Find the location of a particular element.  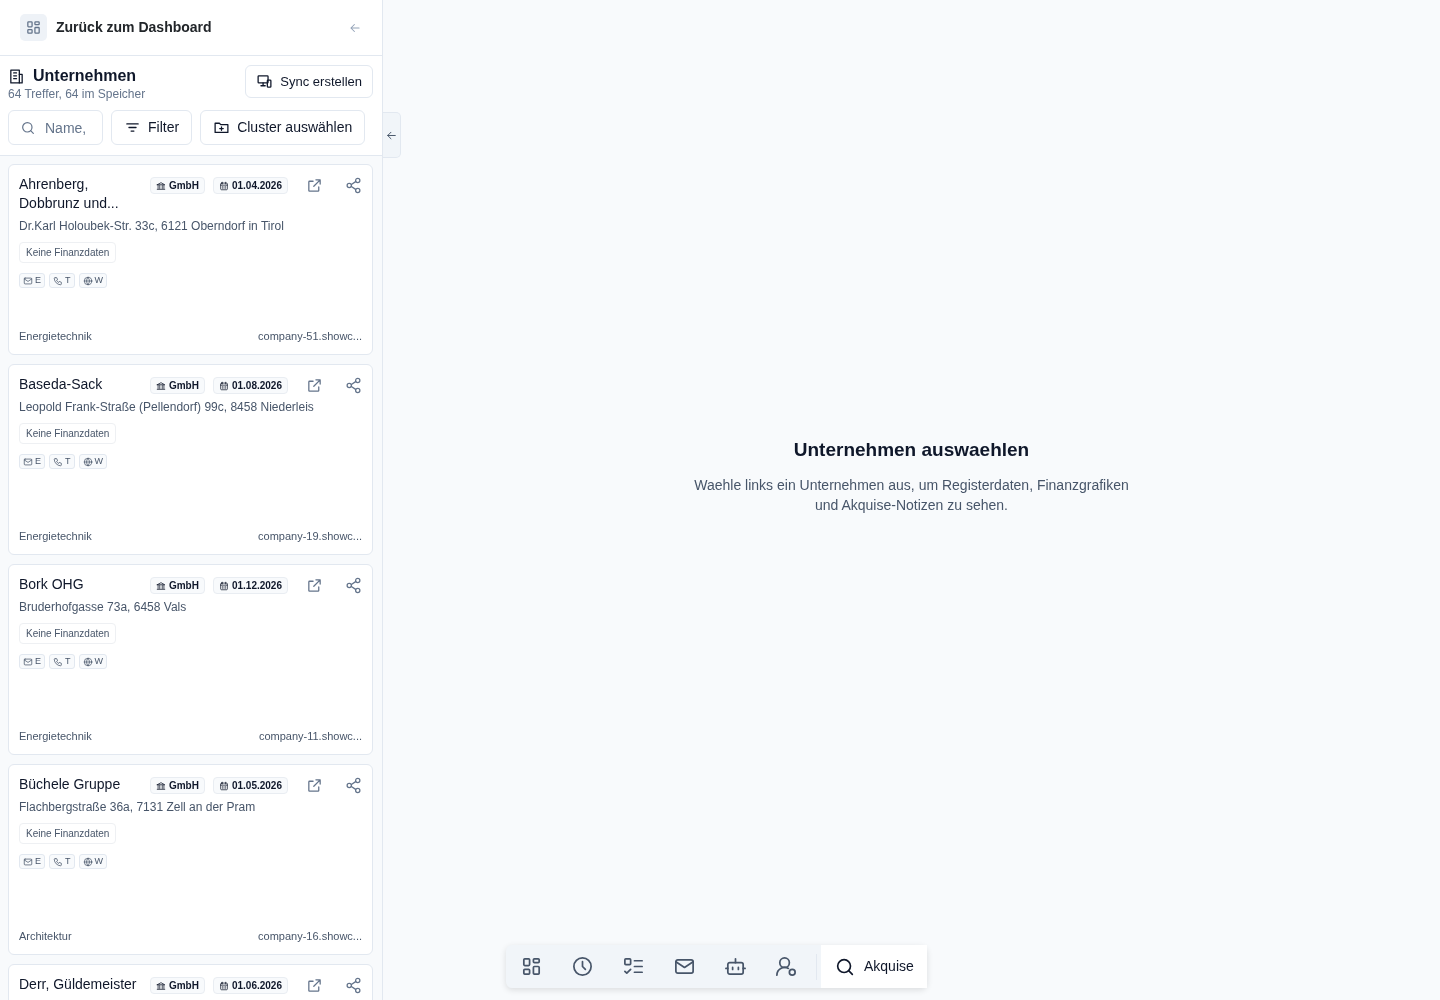

date-badge: 01.04.2026 is located at coordinates (250, 186).